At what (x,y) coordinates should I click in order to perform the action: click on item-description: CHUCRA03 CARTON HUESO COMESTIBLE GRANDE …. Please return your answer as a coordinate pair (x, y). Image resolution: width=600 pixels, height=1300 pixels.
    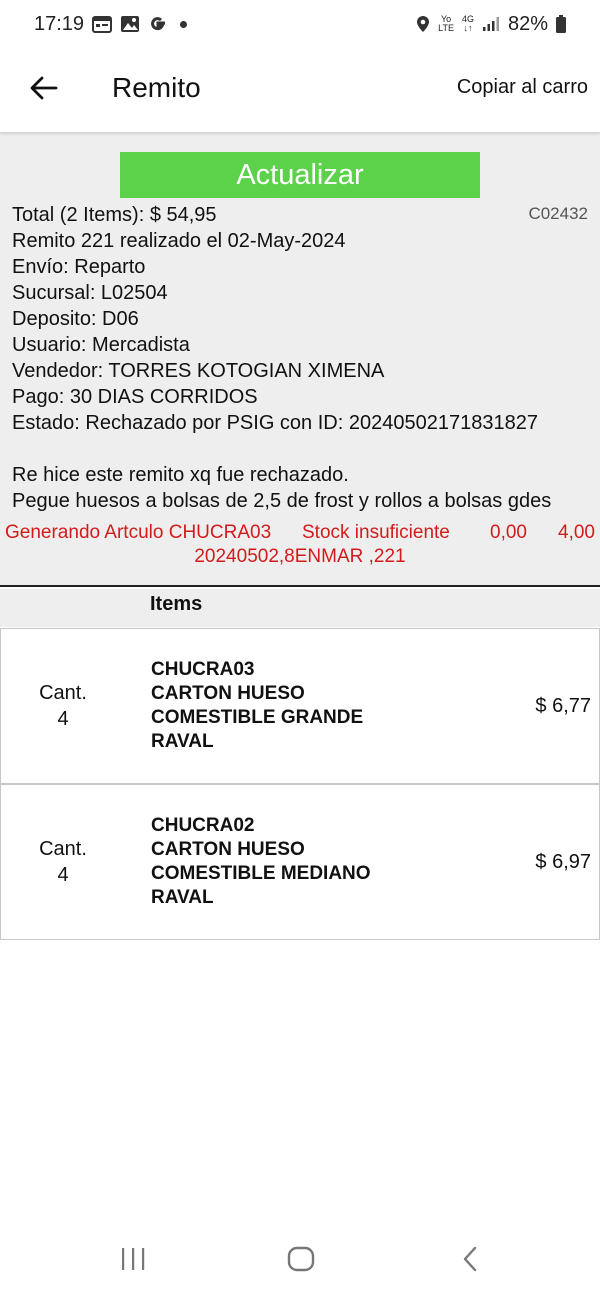
    Looking at the image, I should click on (257, 706).